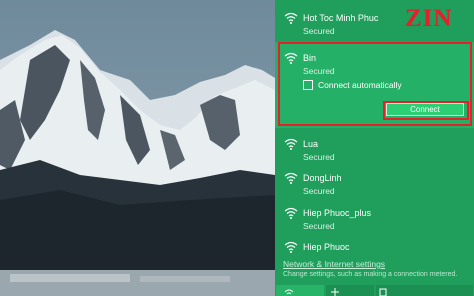  What do you see at coordinates (424, 290) in the screenshot?
I see `mobile-hotspot-quick-action` at bounding box center [424, 290].